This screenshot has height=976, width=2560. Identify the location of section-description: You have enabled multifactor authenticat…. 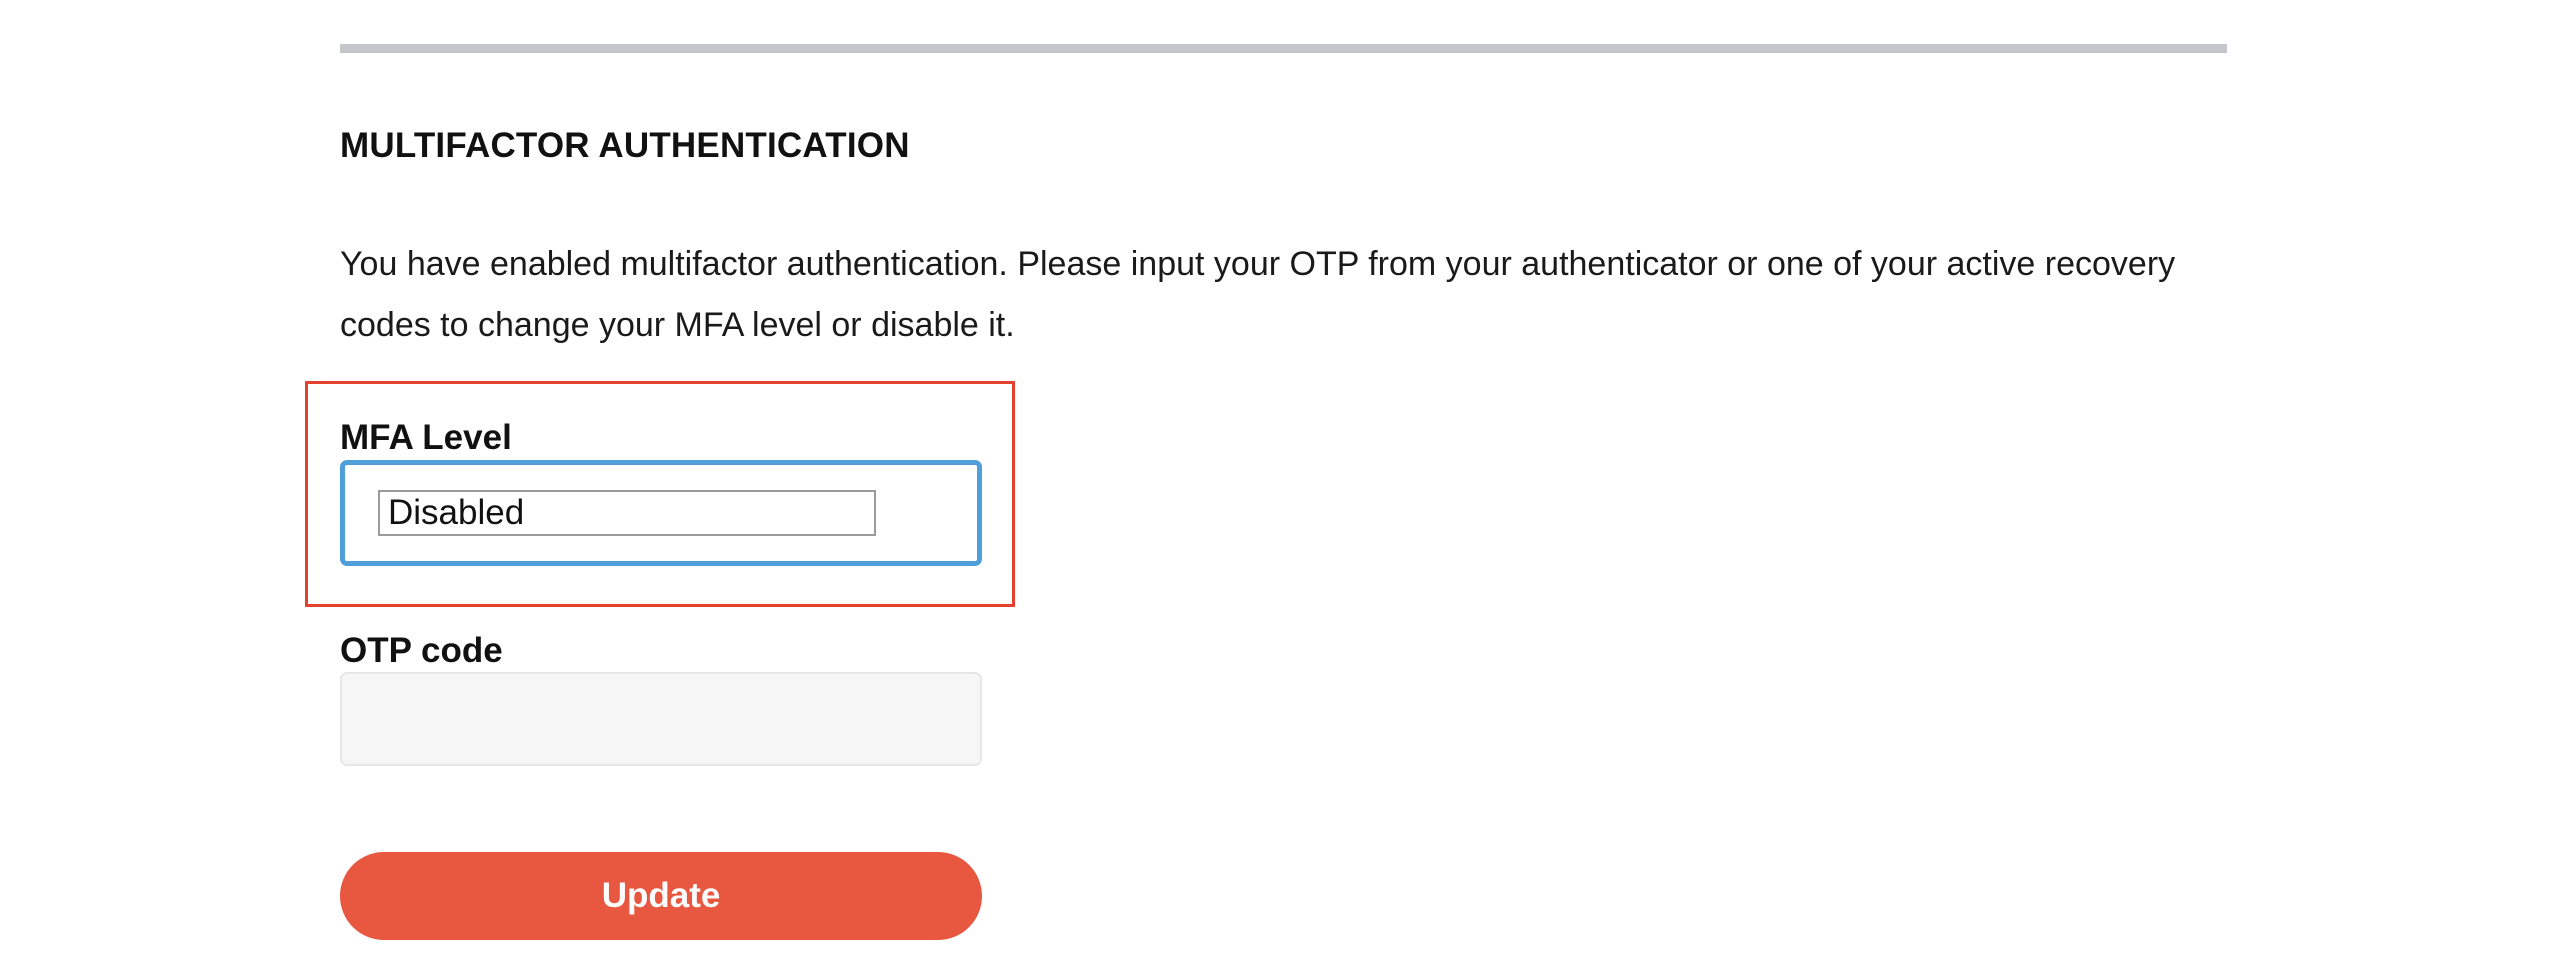
(1258, 294).